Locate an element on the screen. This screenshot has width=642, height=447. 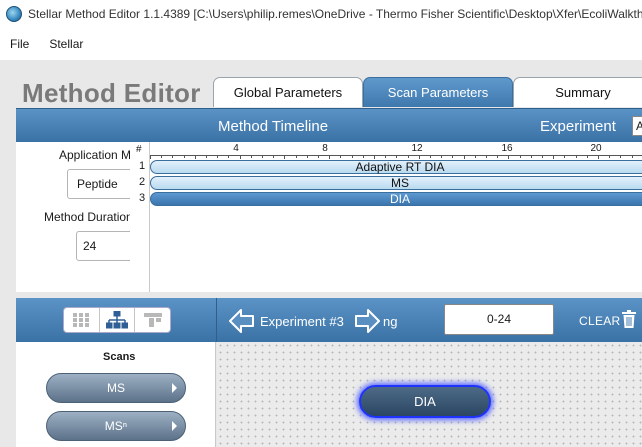
trash-icon is located at coordinates (629, 319).